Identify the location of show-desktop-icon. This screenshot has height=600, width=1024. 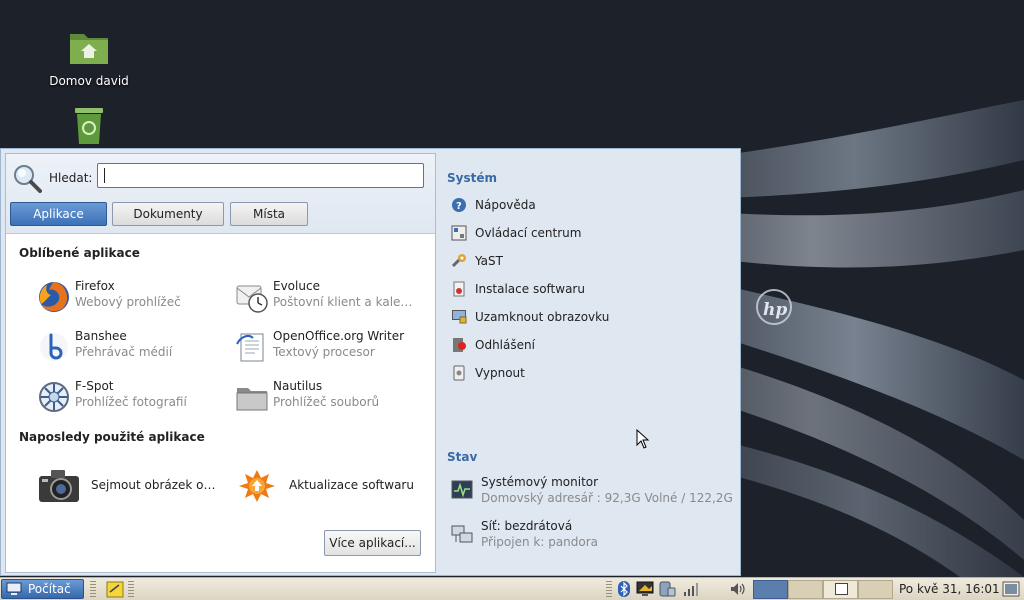
(1011, 589).